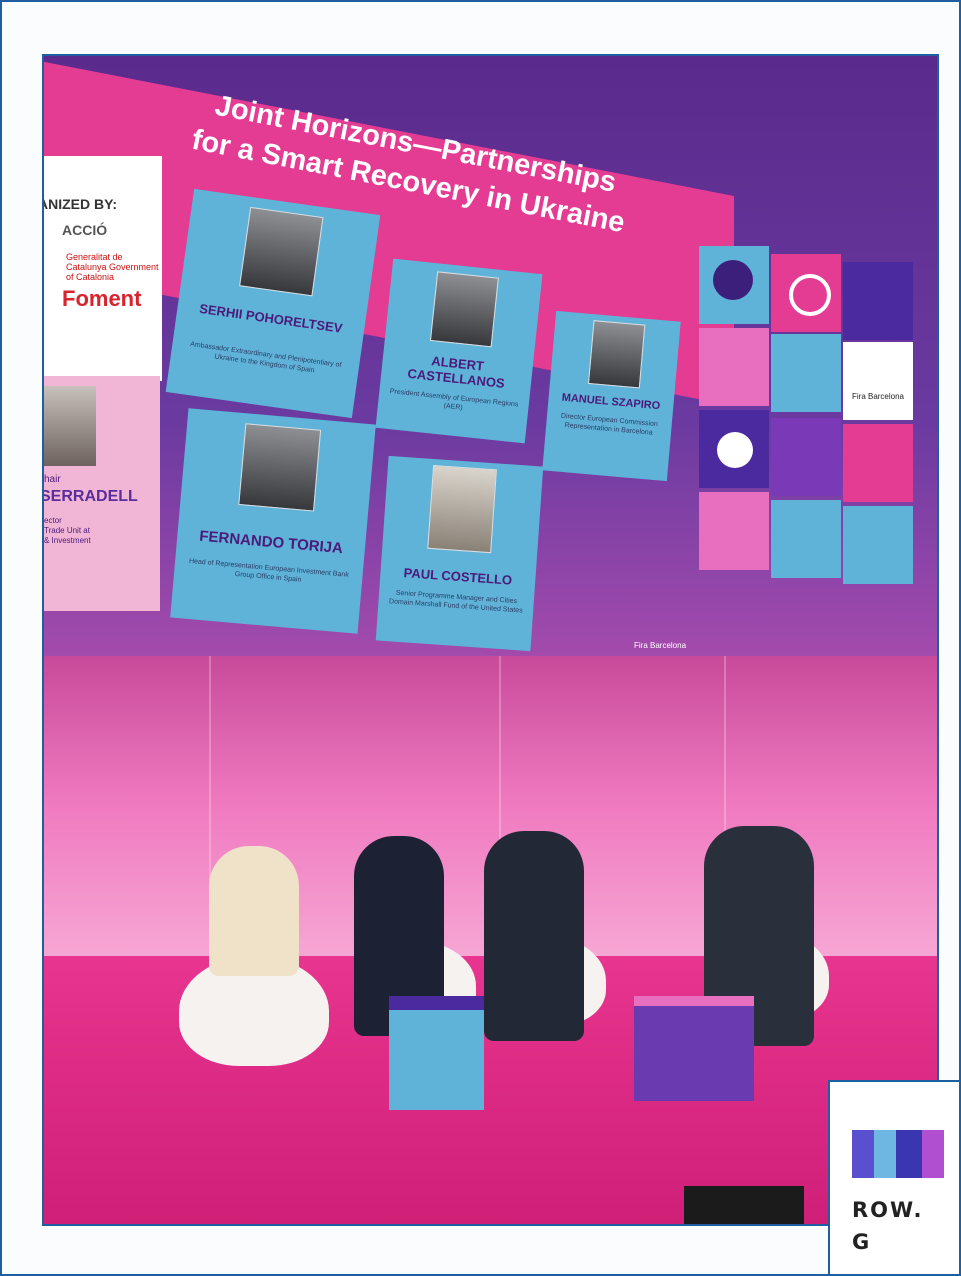  Describe the element at coordinates (611, 402) in the screenshot. I see `speaker-name-3: MANUEL SZAPIRO` at that location.